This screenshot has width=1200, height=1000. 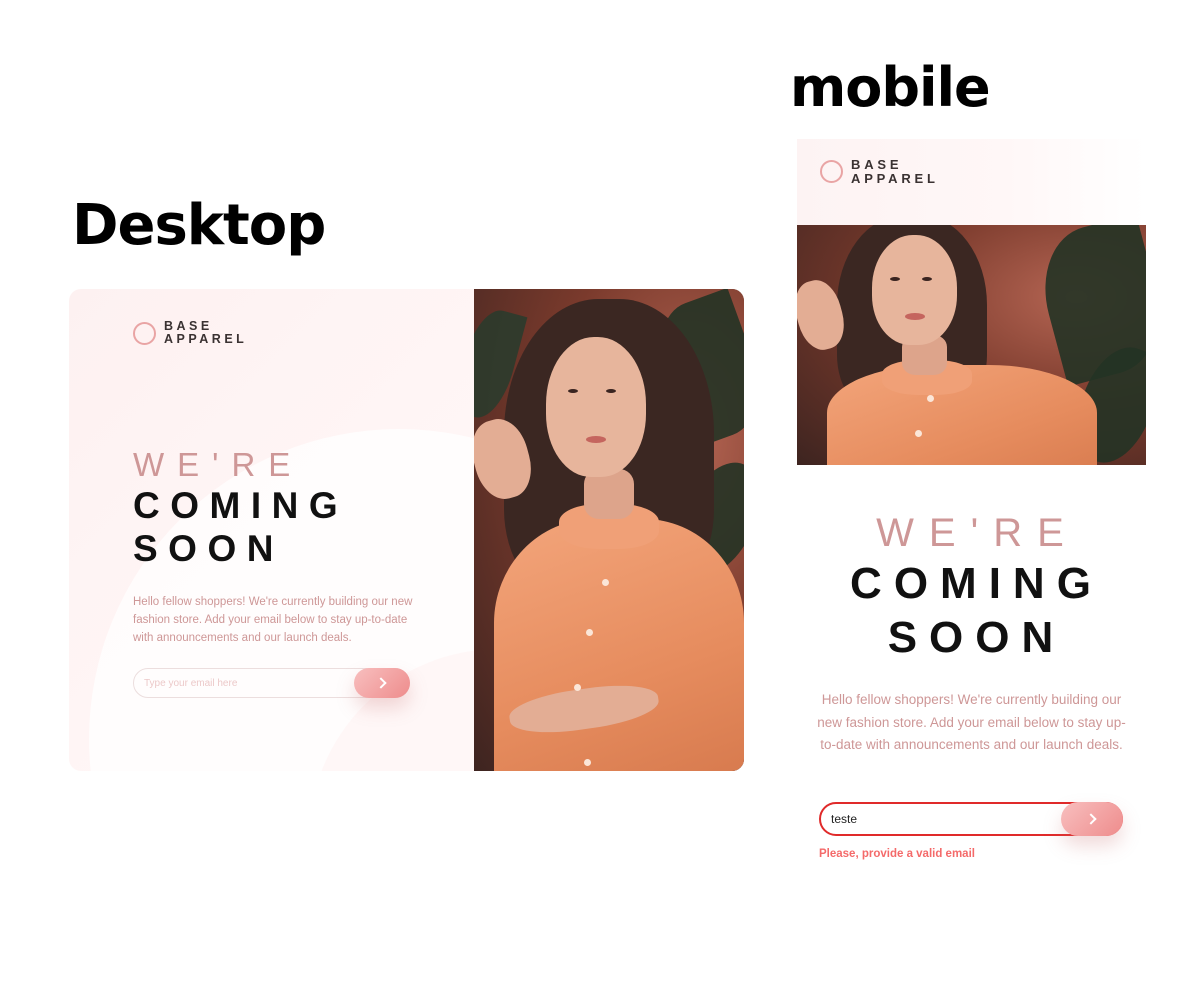 What do you see at coordinates (877, 164) in the screenshot?
I see `brand-line-1: BASE` at bounding box center [877, 164].